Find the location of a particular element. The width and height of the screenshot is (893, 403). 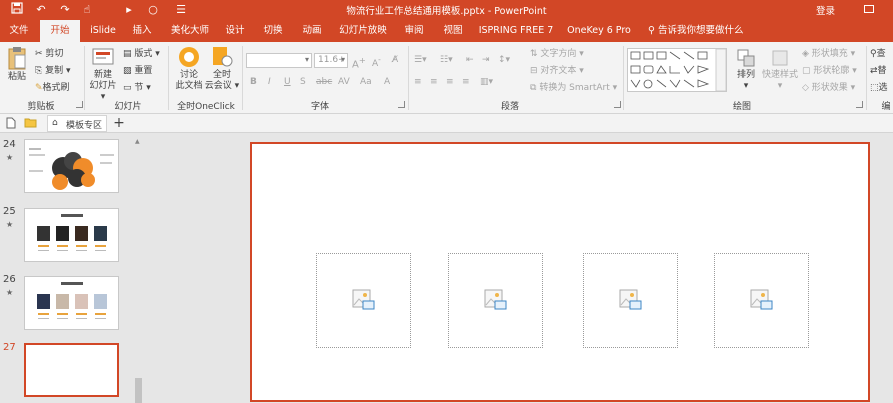

convert-smartart-button: ⧉ 转换为 SmartArt ▾ is located at coordinates (573, 88).